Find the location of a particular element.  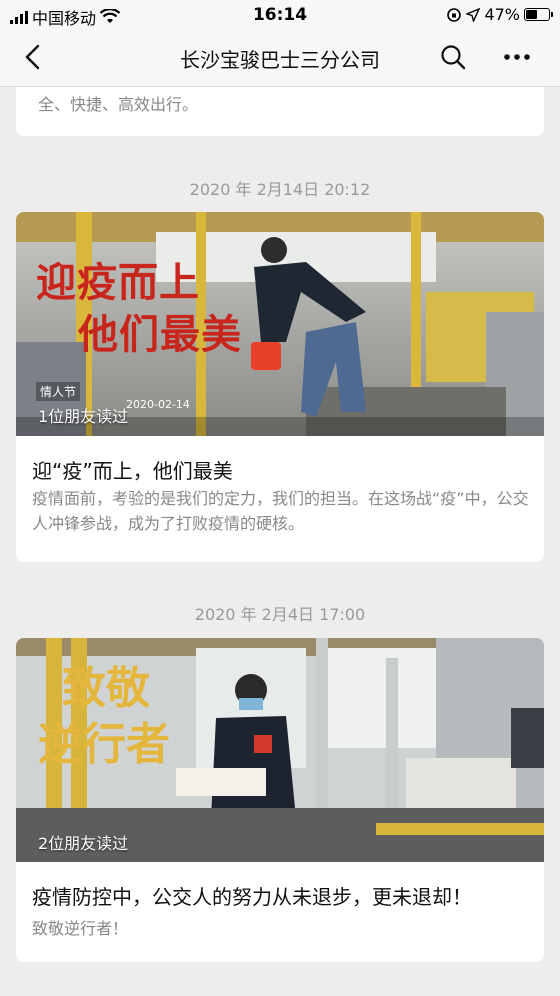

cover-headline-2: 他们最美 is located at coordinates (160, 334).